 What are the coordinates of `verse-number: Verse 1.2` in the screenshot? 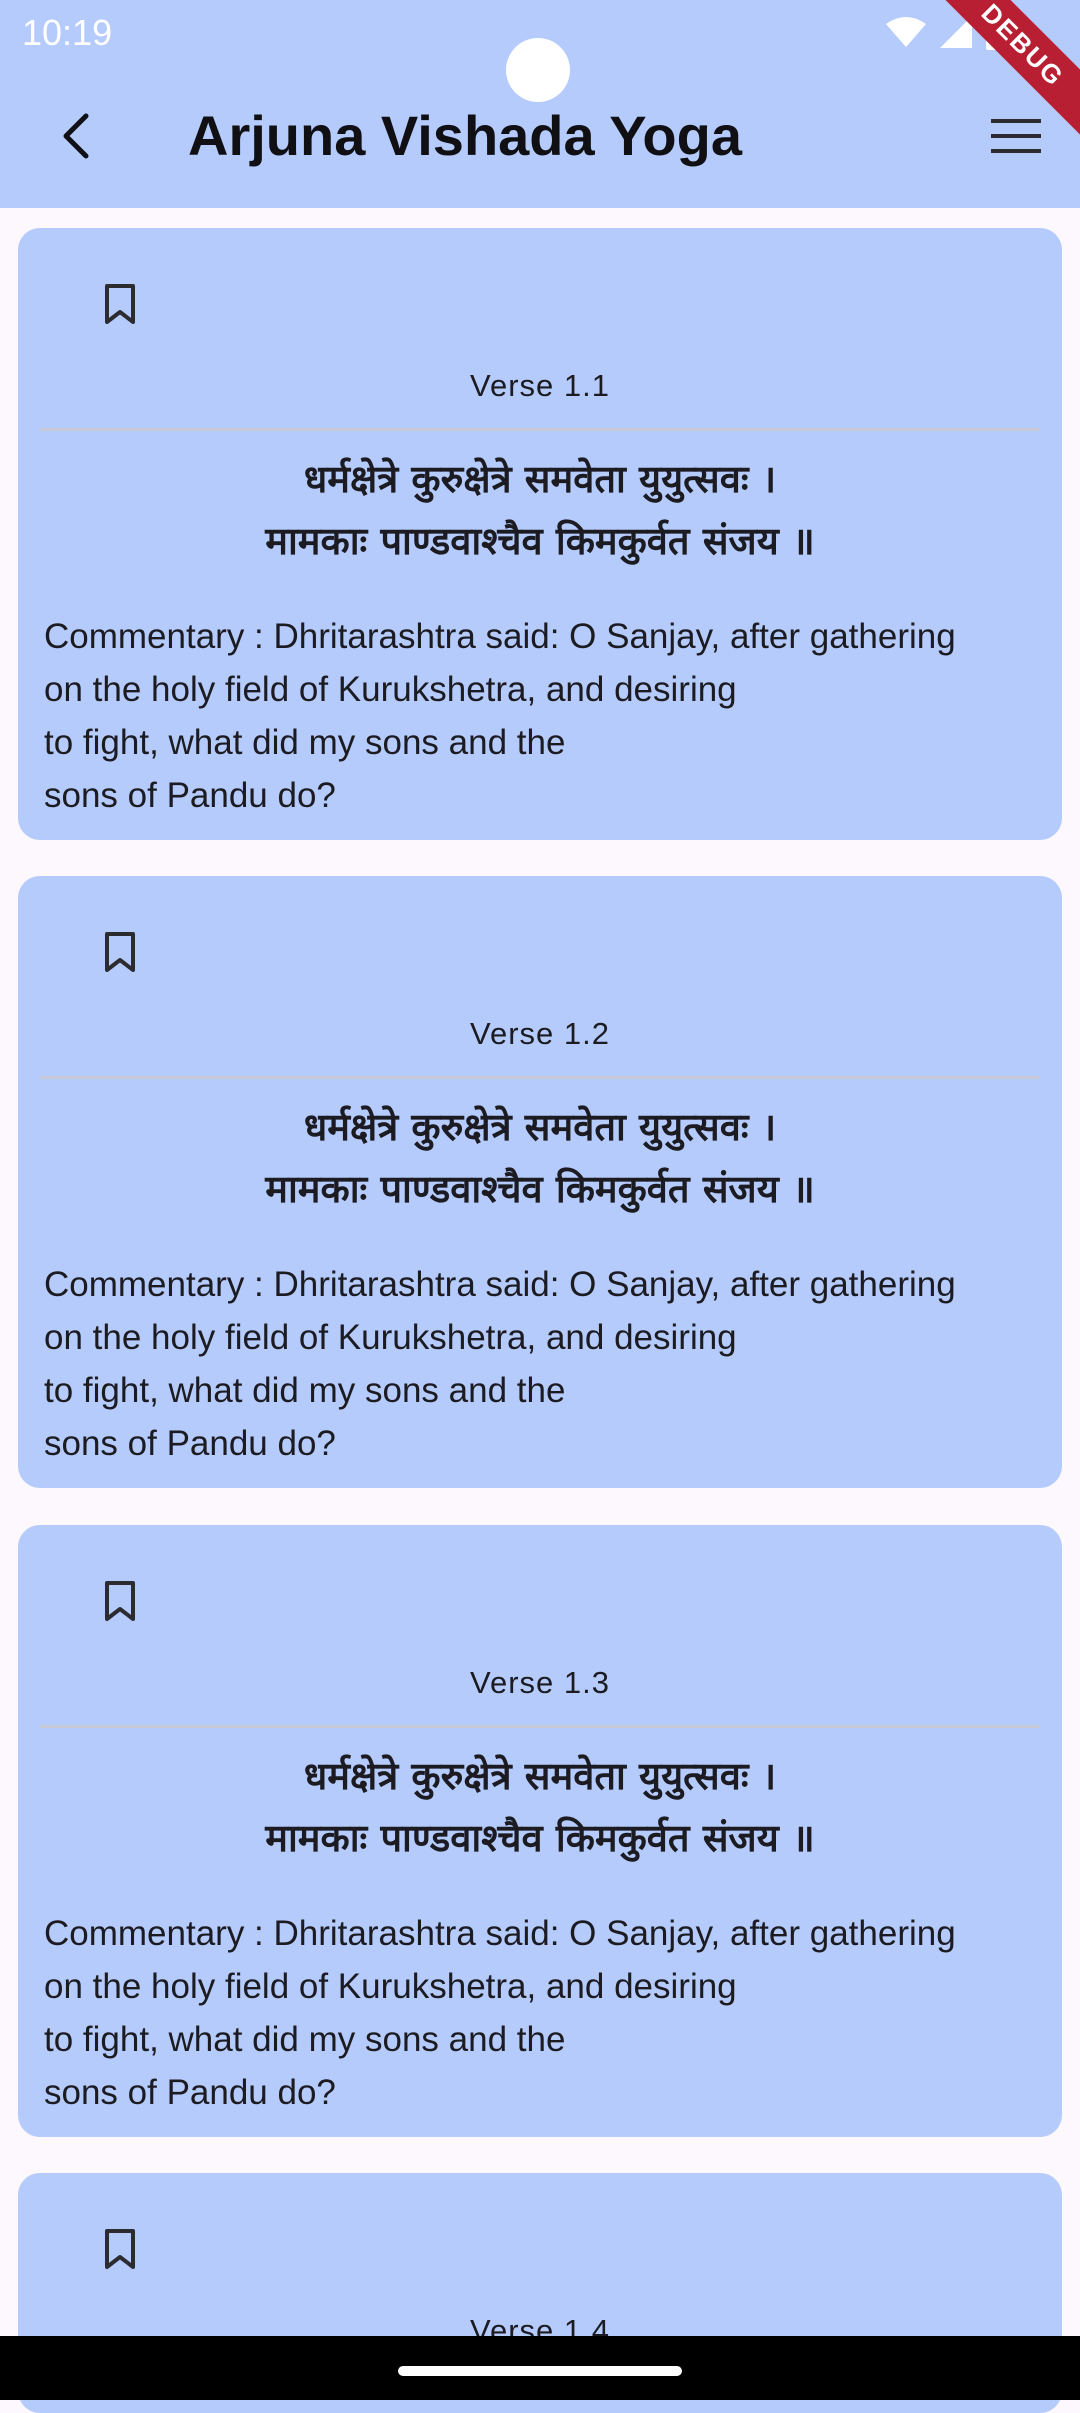 It's located at (540, 1033).